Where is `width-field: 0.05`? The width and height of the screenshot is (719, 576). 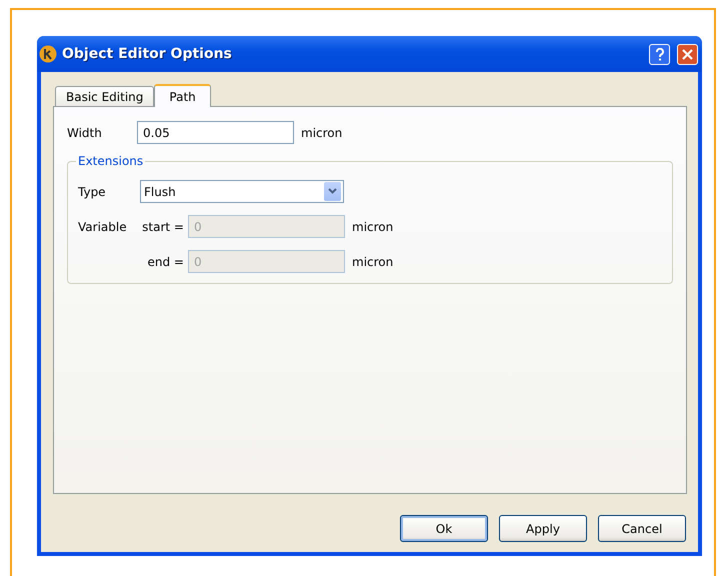
width-field: 0.05 is located at coordinates (215, 132).